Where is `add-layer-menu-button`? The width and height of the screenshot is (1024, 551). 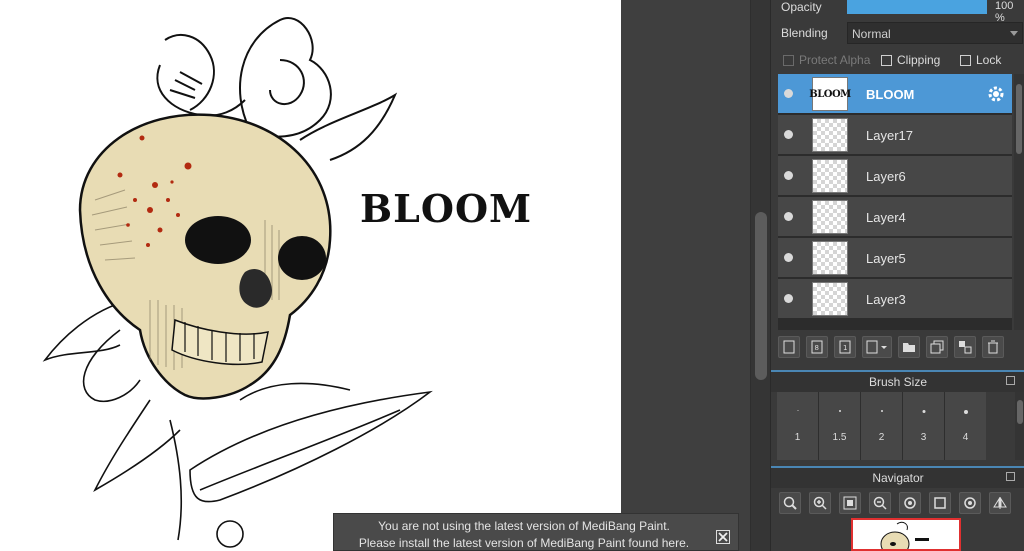 add-layer-menu-button is located at coordinates (877, 347).